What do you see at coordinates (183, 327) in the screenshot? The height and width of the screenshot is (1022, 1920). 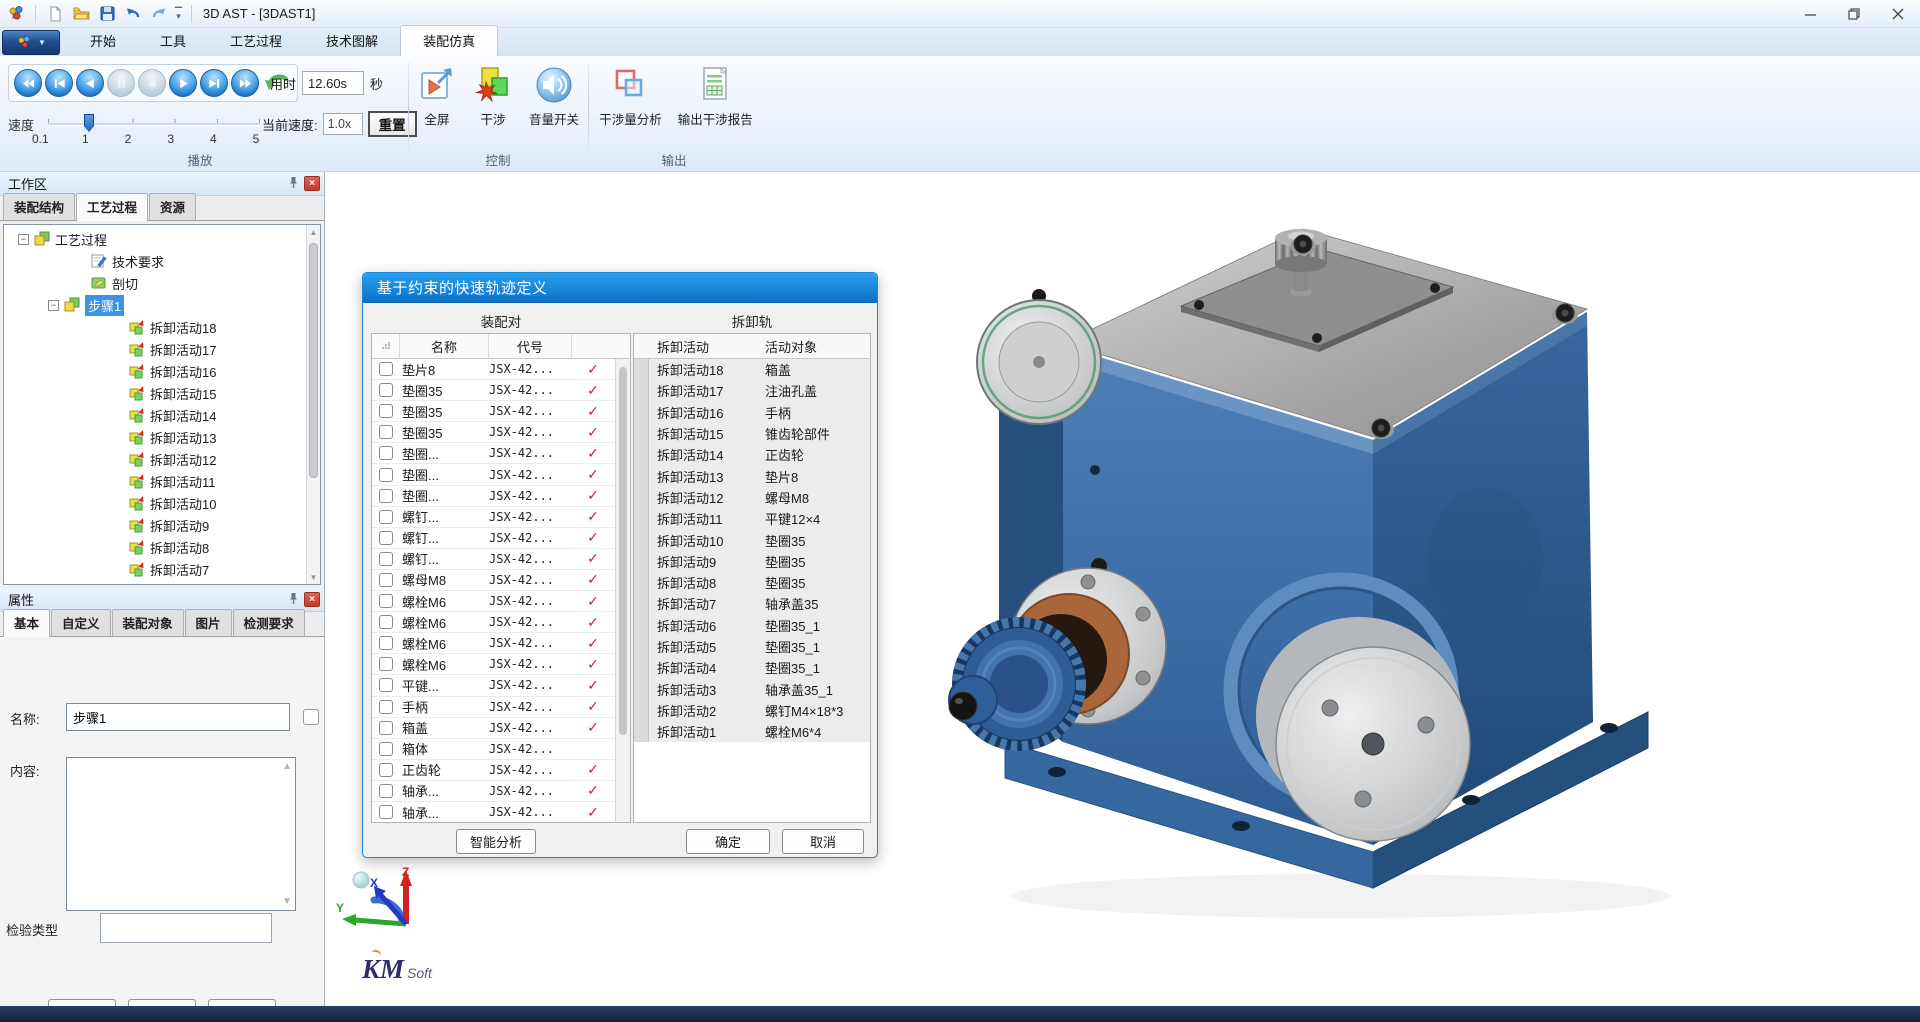 I see `tree-node-label: 拆卸活动18` at bounding box center [183, 327].